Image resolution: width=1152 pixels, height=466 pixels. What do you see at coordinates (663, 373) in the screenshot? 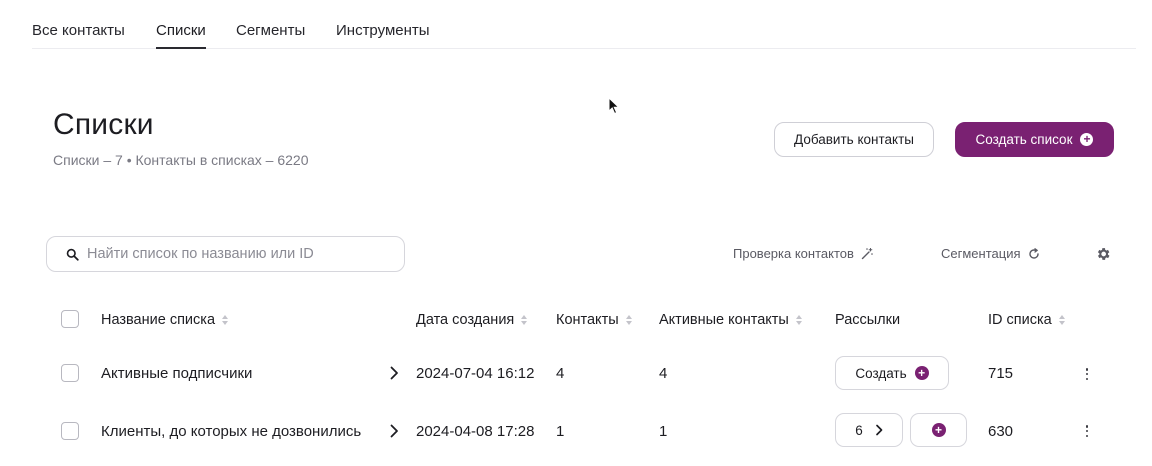
I see `active-contacts-count: 4` at bounding box center [663, 373].